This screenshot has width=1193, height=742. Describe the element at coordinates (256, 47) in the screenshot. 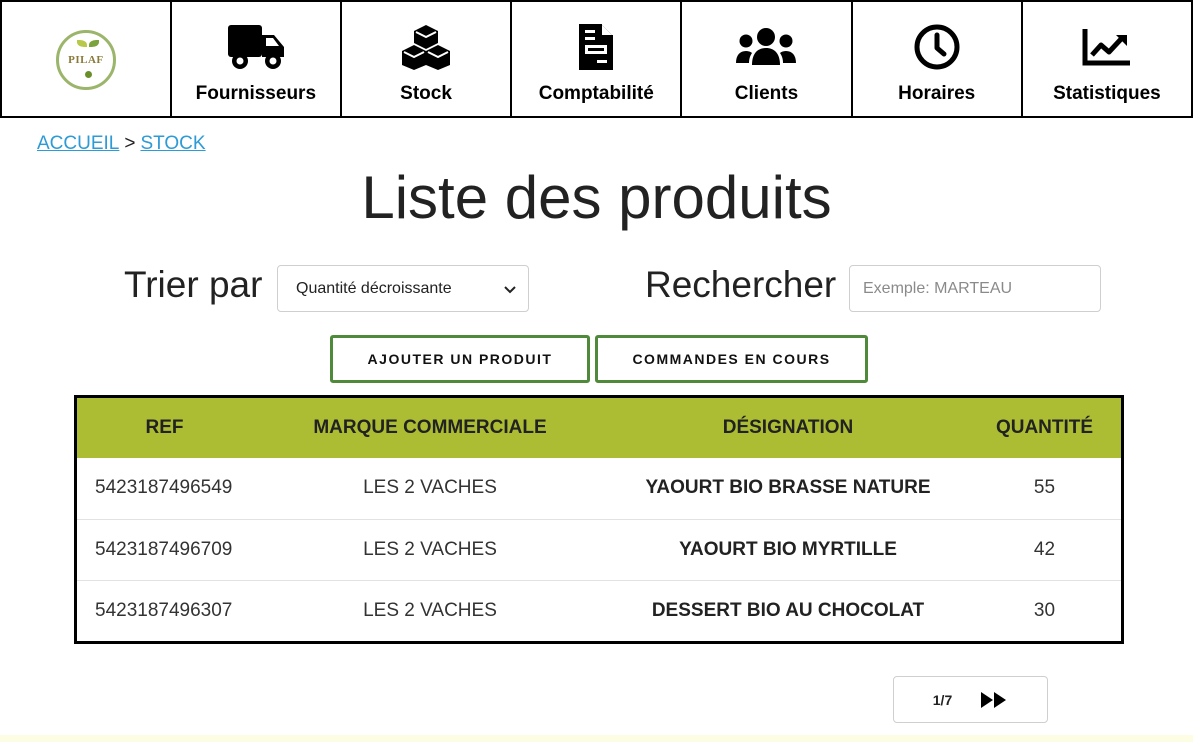

I see `truck-icon` at that location.